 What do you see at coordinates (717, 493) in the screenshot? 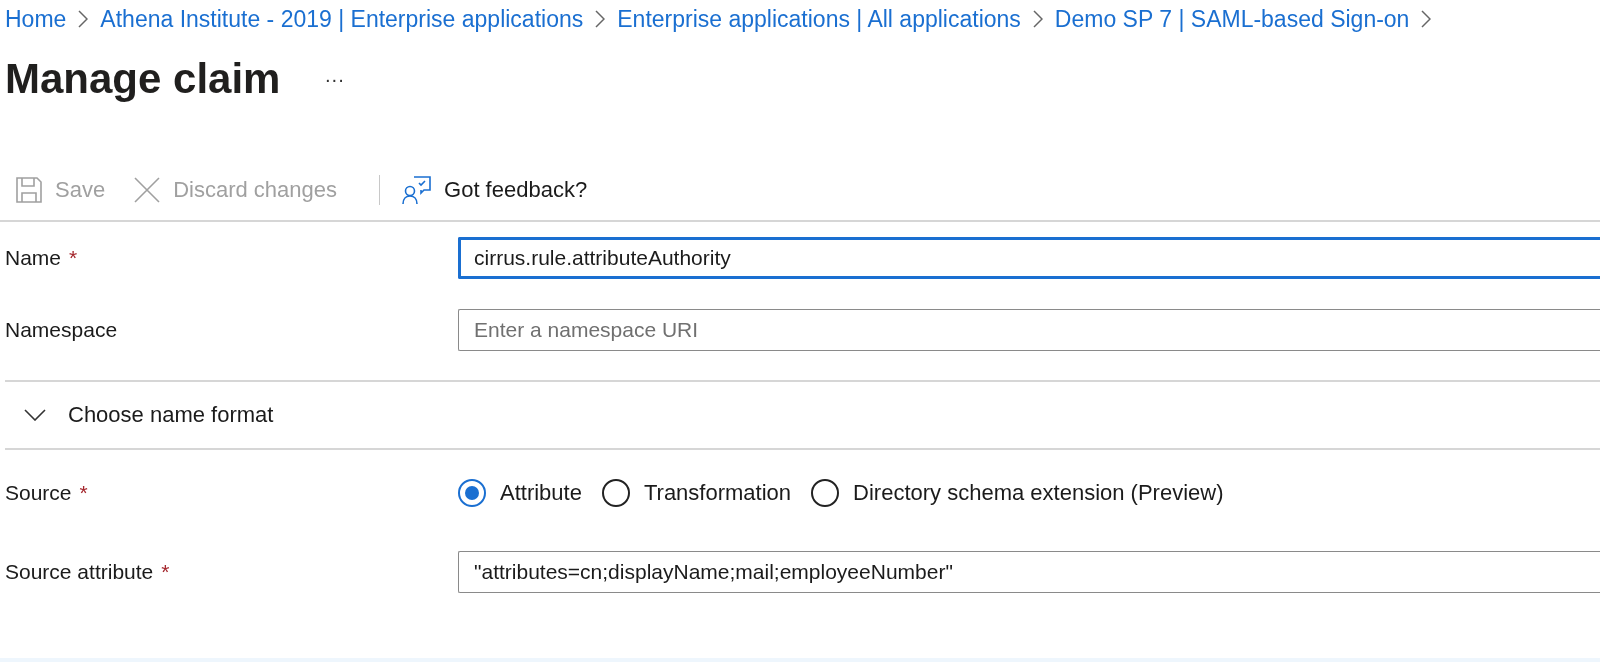
I see `radio-label: Transformation` at bounding box center [717, 493].